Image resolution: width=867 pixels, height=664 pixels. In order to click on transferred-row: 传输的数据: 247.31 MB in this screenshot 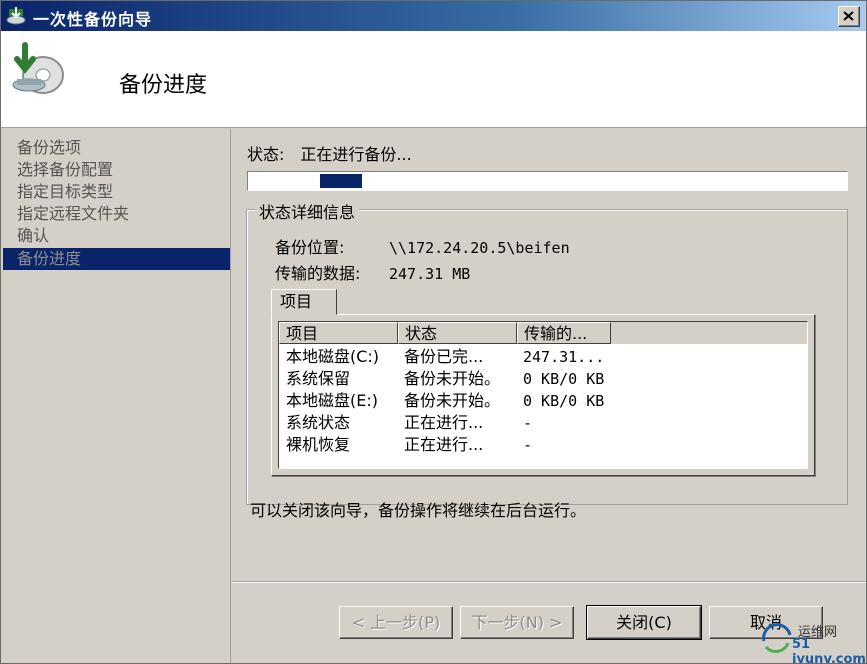, I will do `click(372, 272)`.